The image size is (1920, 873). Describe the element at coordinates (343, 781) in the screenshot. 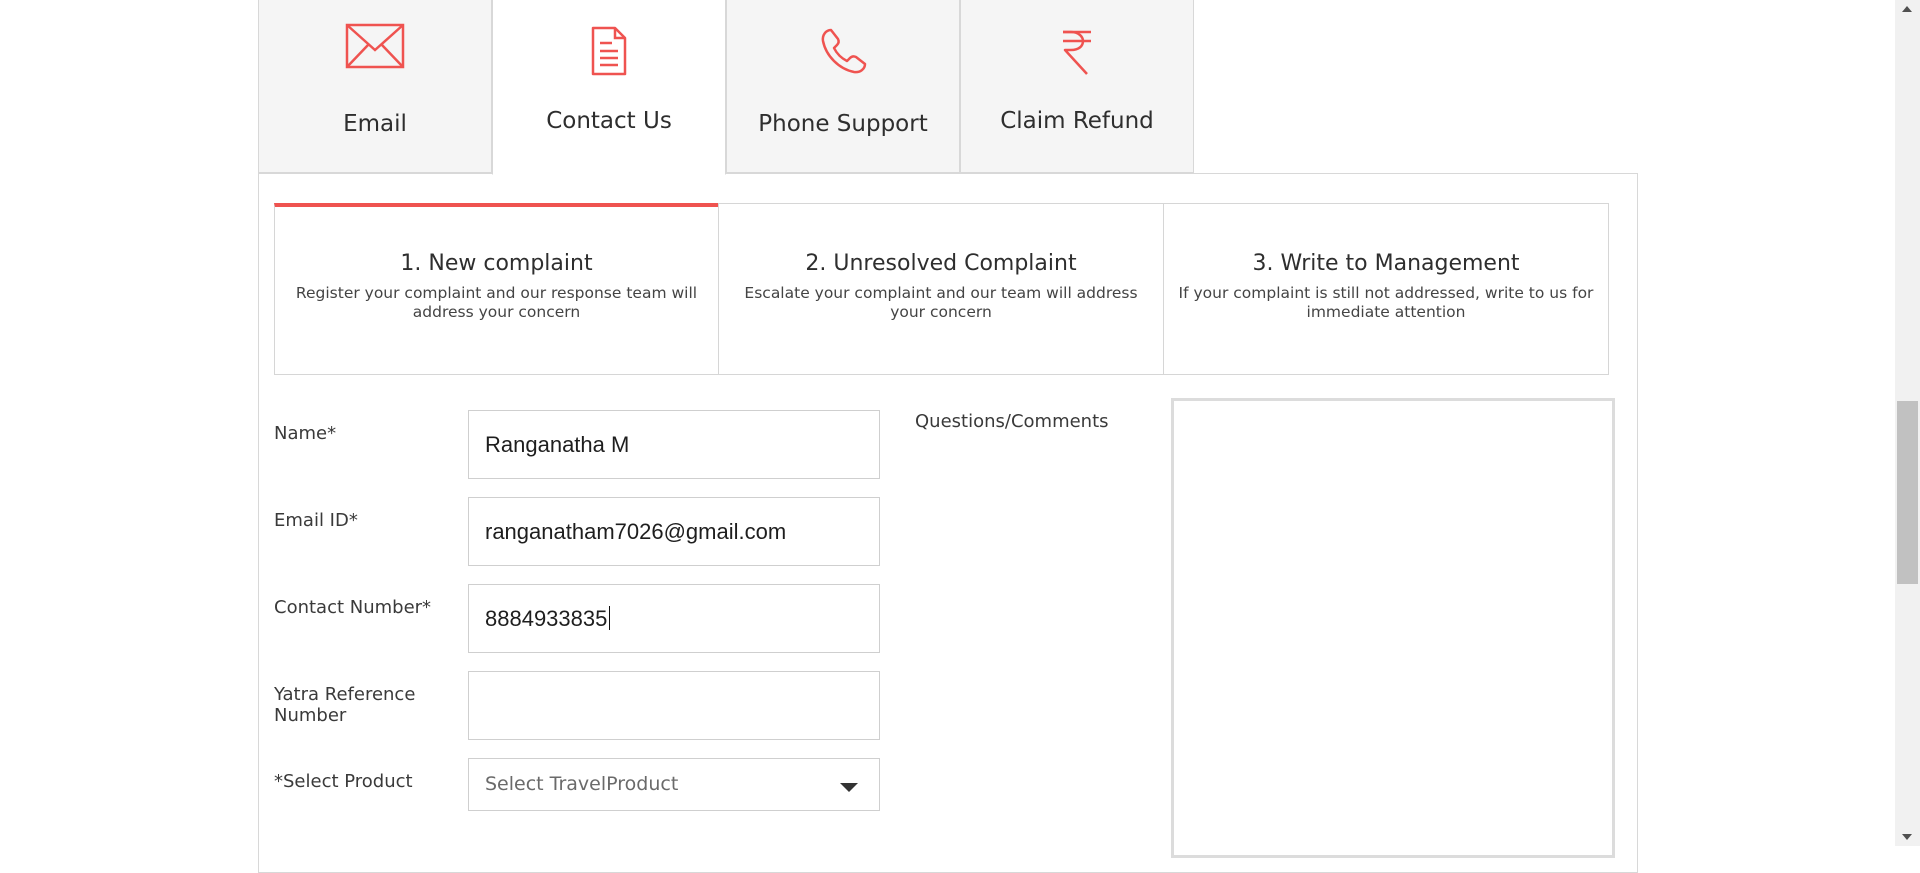

I see `select-product-label: *Select Product` at that location.